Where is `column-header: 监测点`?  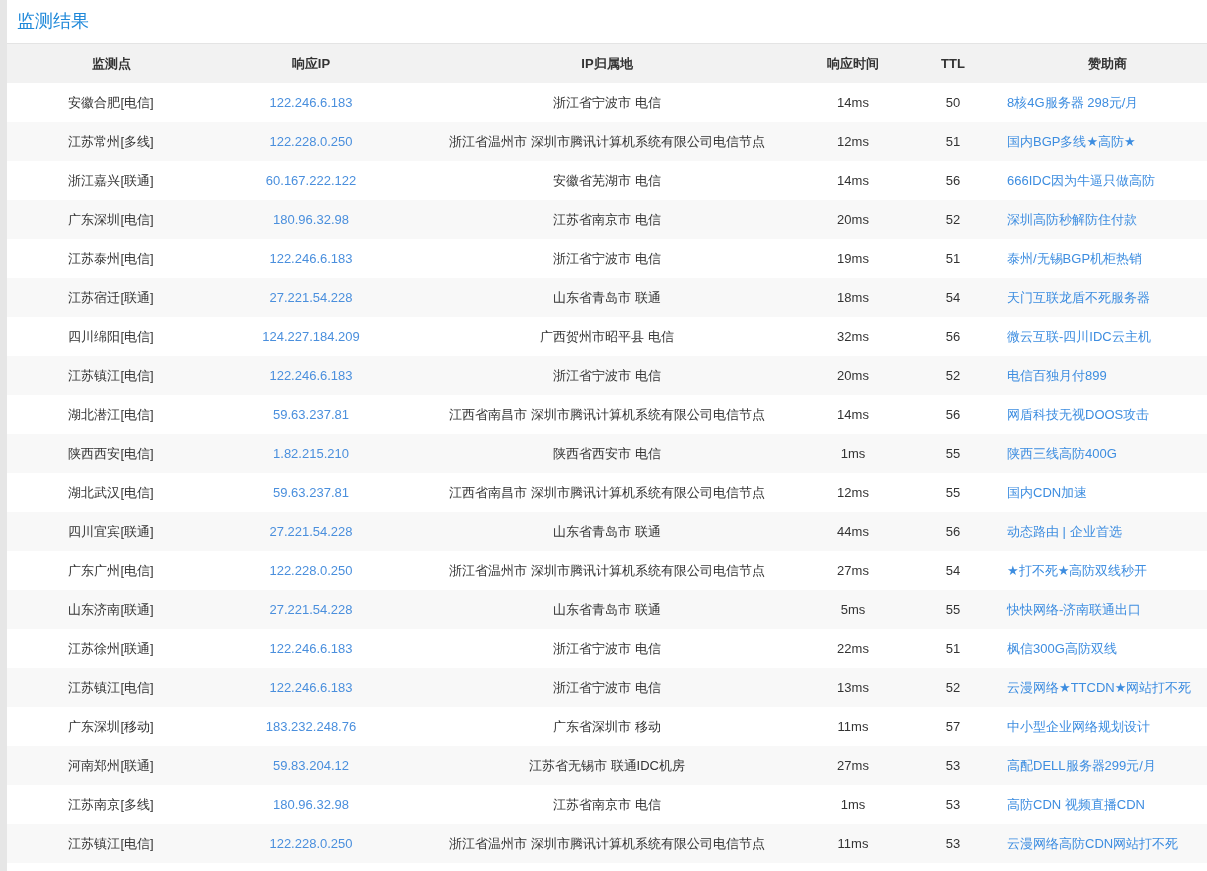
column-header: 监测点 is located at coordinates (111, 63).